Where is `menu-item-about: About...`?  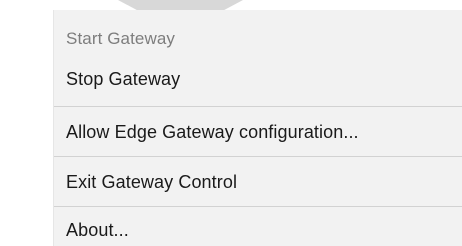 menu-item-about: About... is located at coordinates (258, 228).